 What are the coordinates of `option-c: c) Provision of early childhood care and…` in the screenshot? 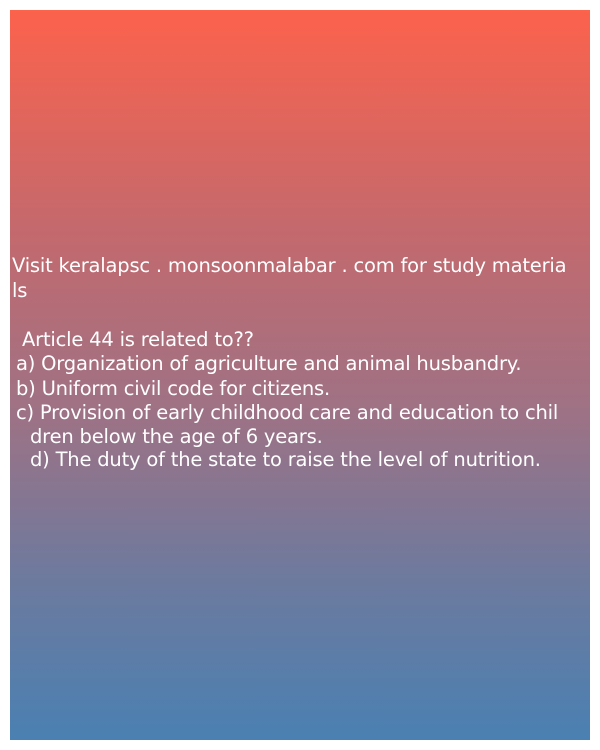 It's located at (287, 412).